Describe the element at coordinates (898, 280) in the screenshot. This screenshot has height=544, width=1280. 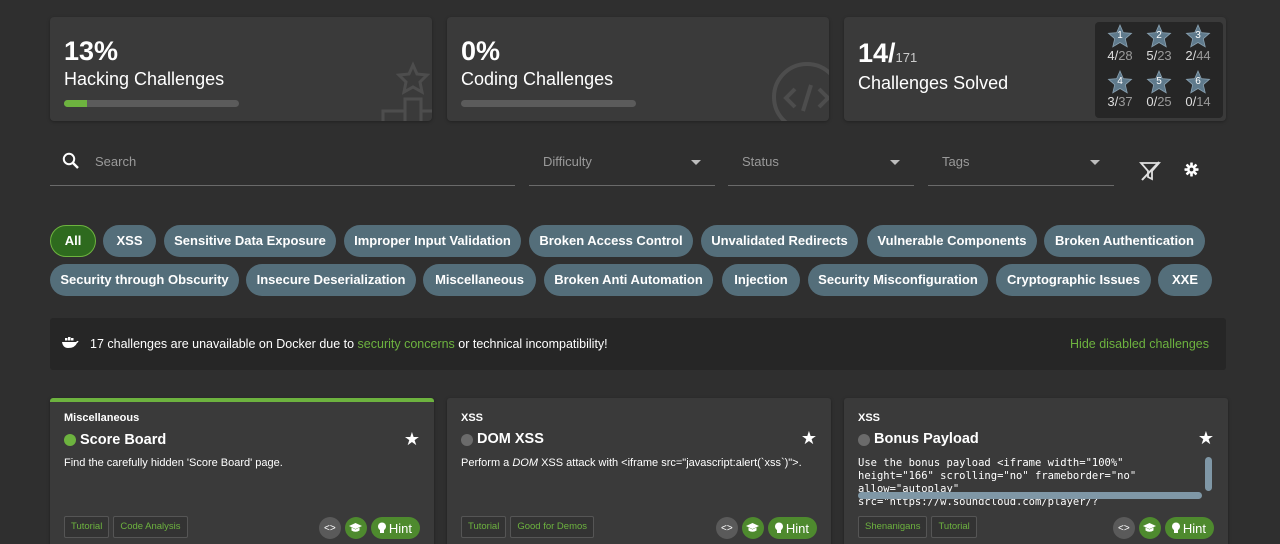
I see `category-chip-security-misconfiguration: Security Misconfiguration` at that location.